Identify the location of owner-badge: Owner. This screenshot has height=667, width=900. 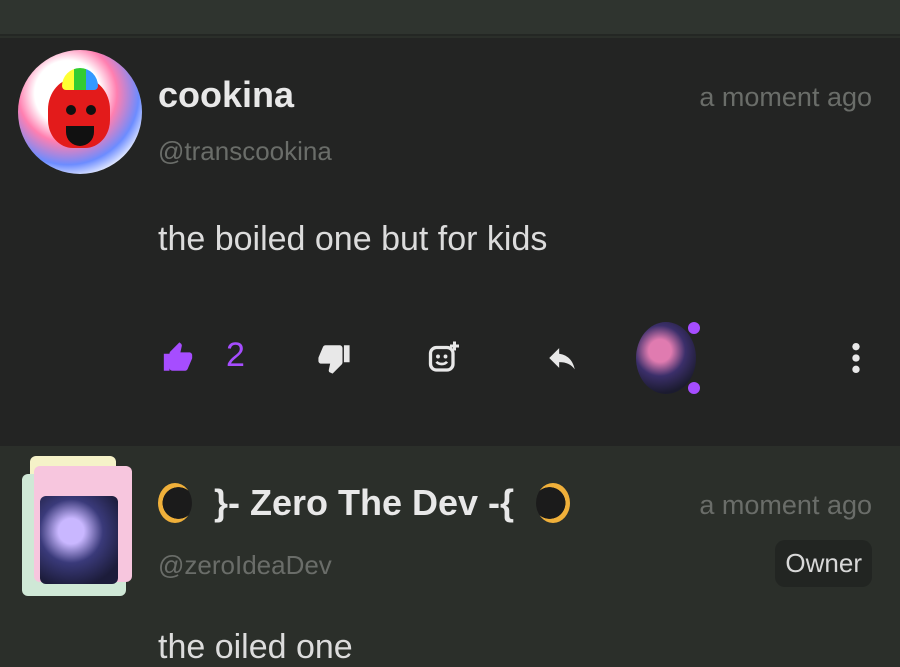
(823, 563).